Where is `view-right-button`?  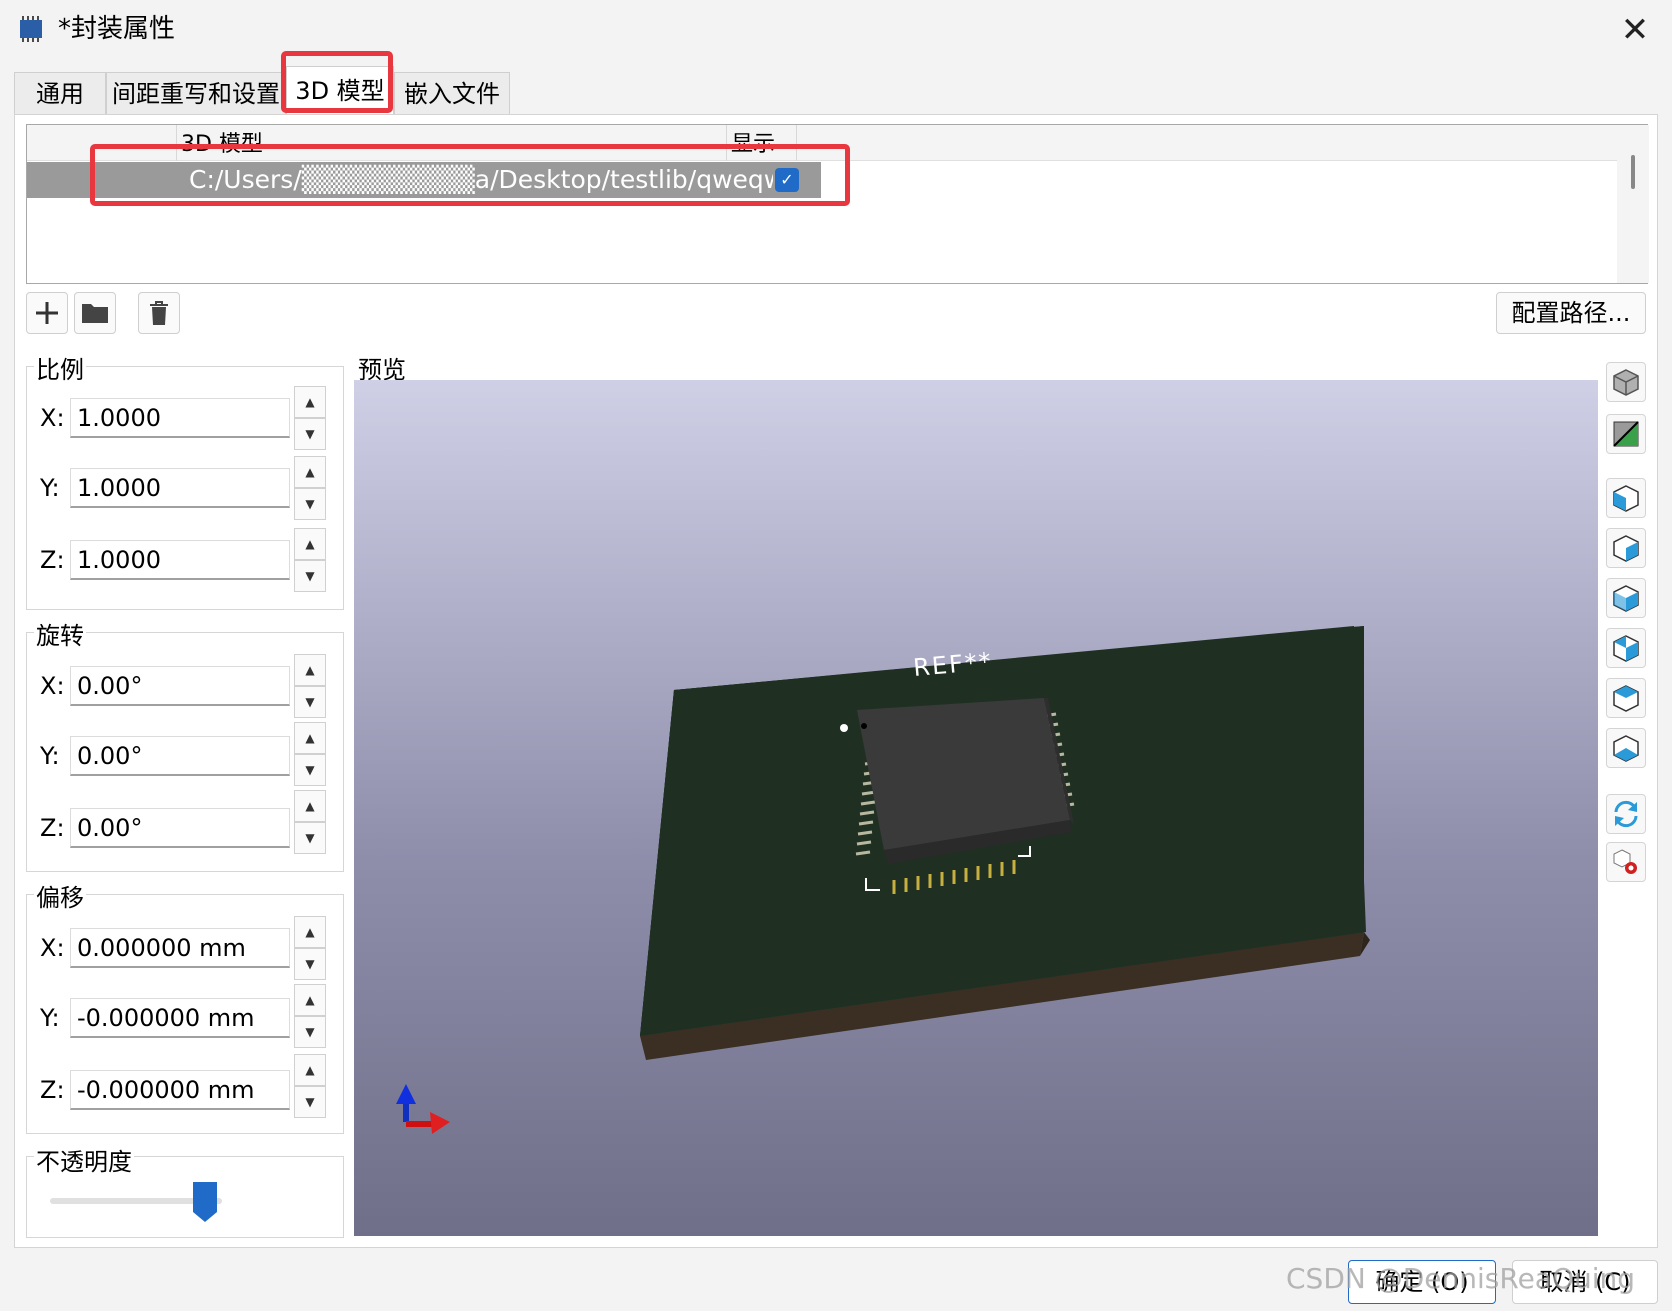
view-right-button is located at coordinates (1626, 648).